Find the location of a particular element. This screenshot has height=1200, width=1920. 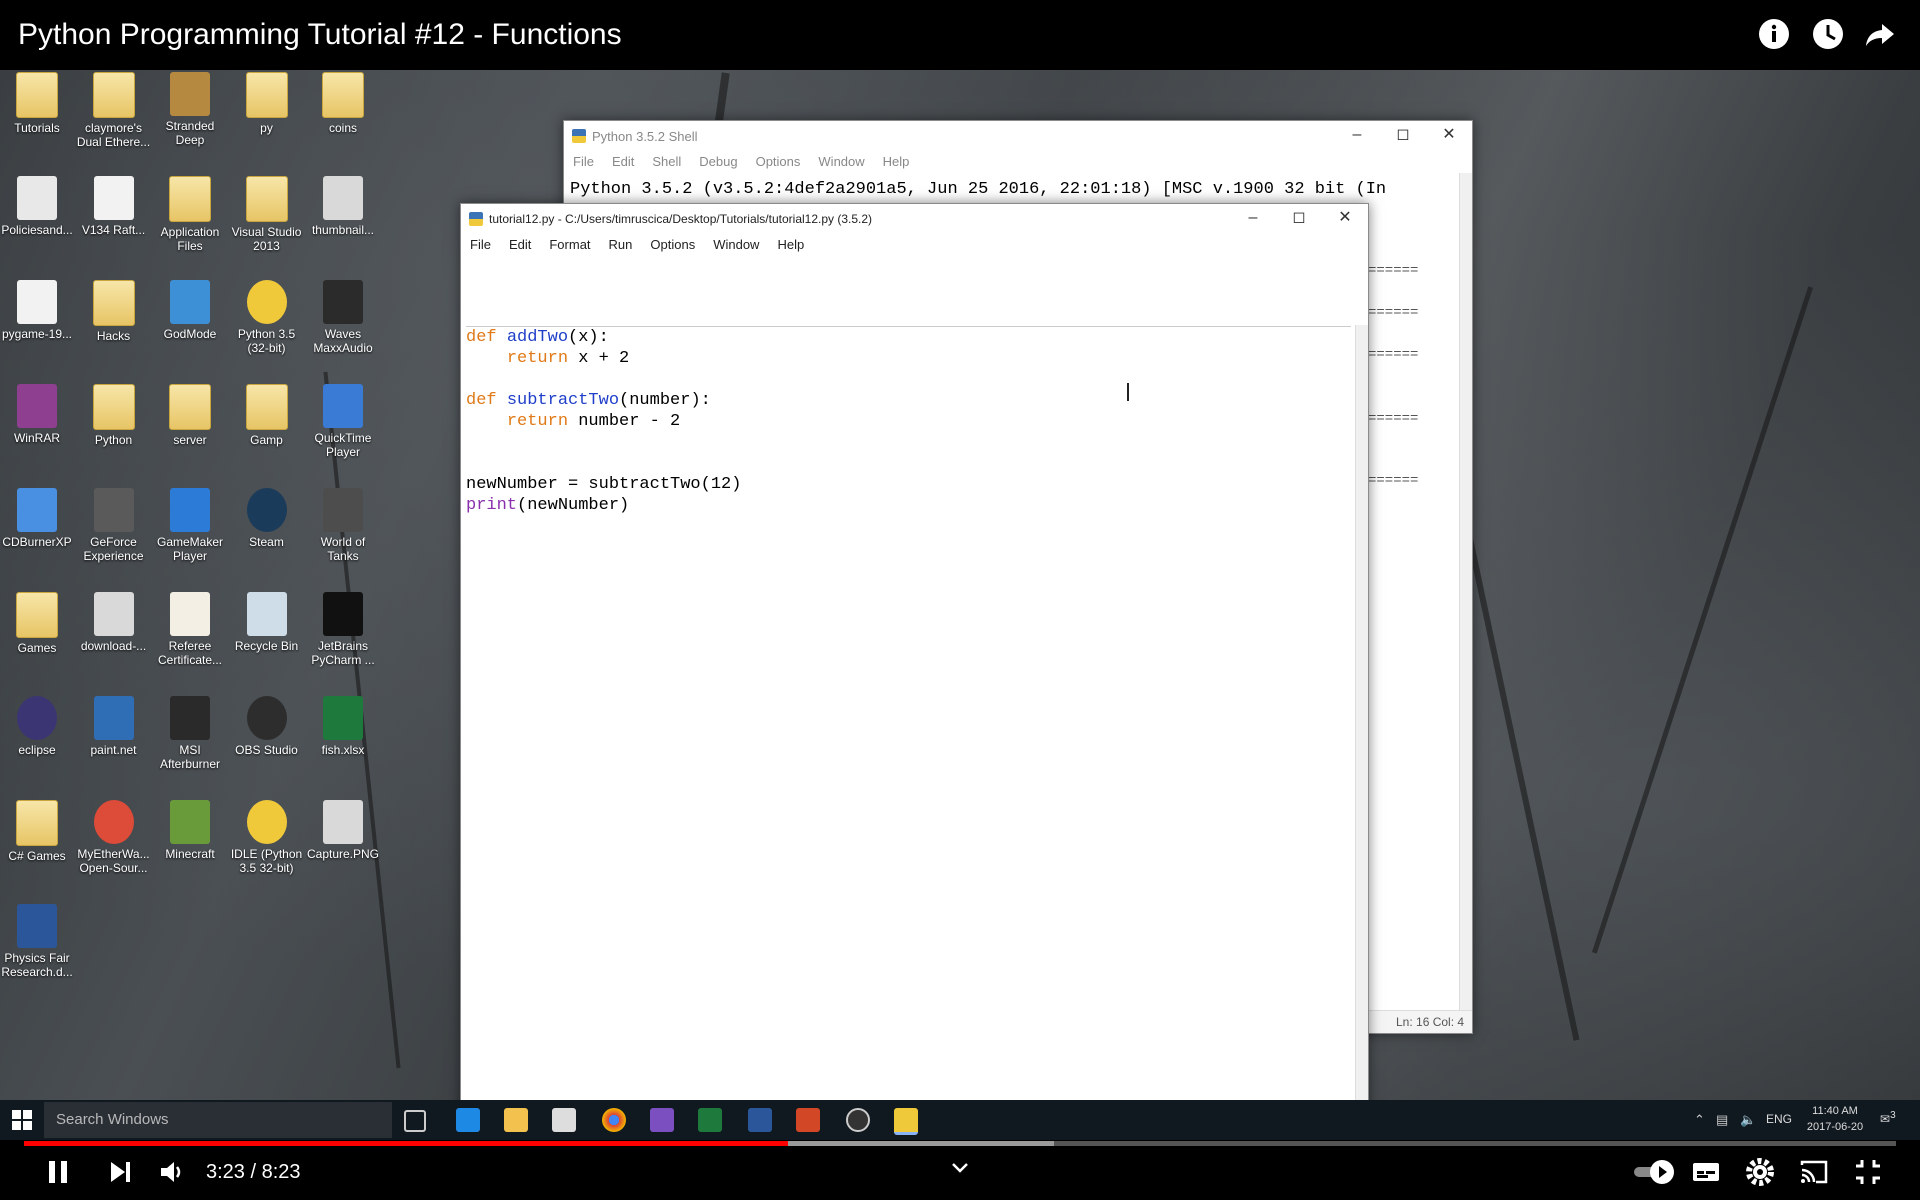

desktop-icon: py is located at coordinates (267, 103).